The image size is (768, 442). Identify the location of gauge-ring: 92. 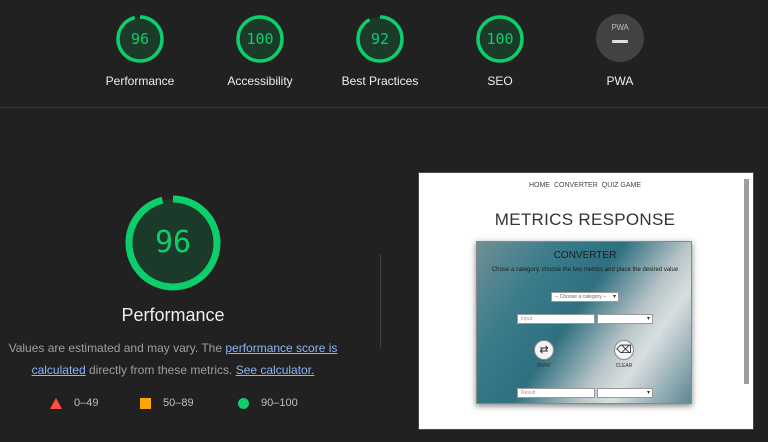
(380, 39).